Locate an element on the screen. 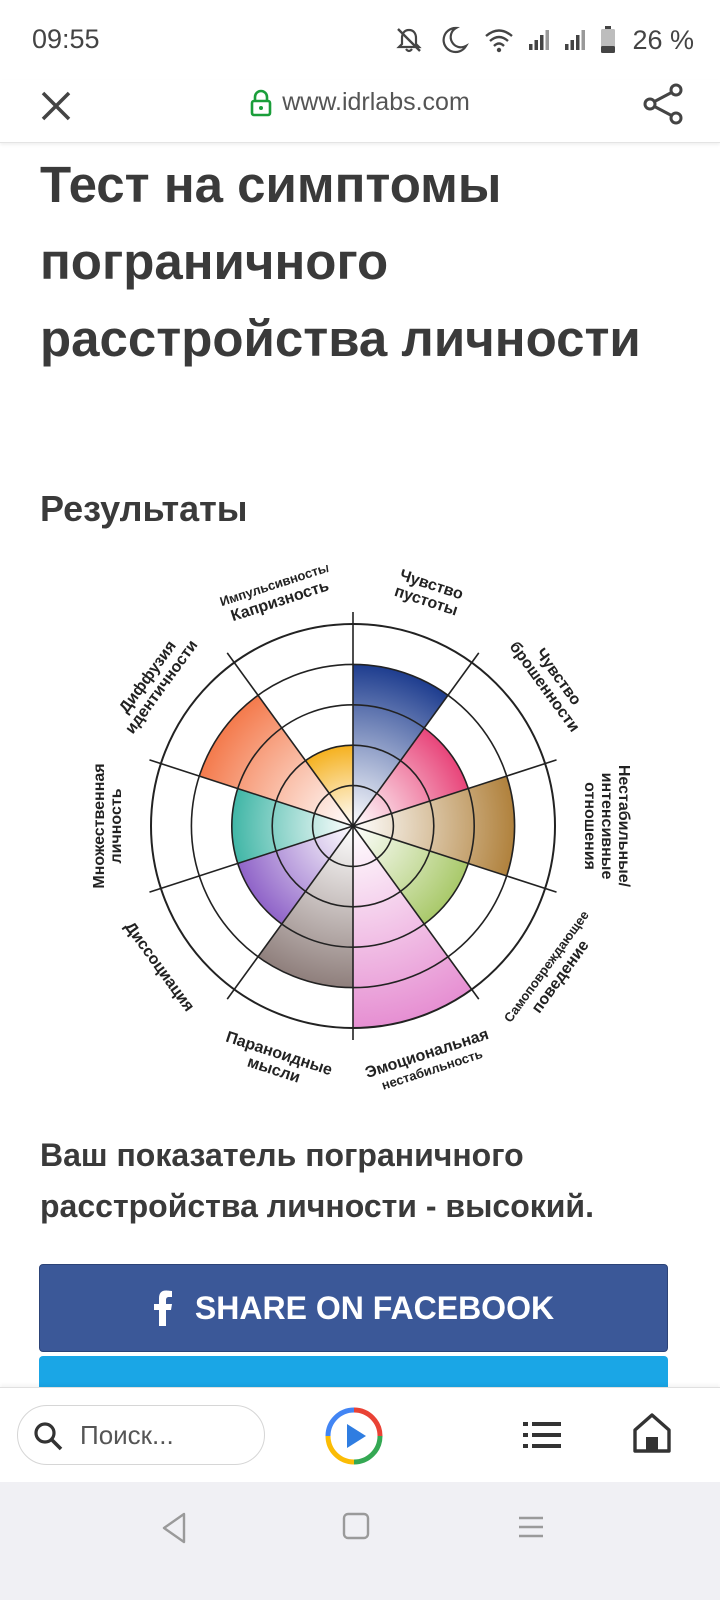  facebook-icon is located at coordinates (162, 1308).